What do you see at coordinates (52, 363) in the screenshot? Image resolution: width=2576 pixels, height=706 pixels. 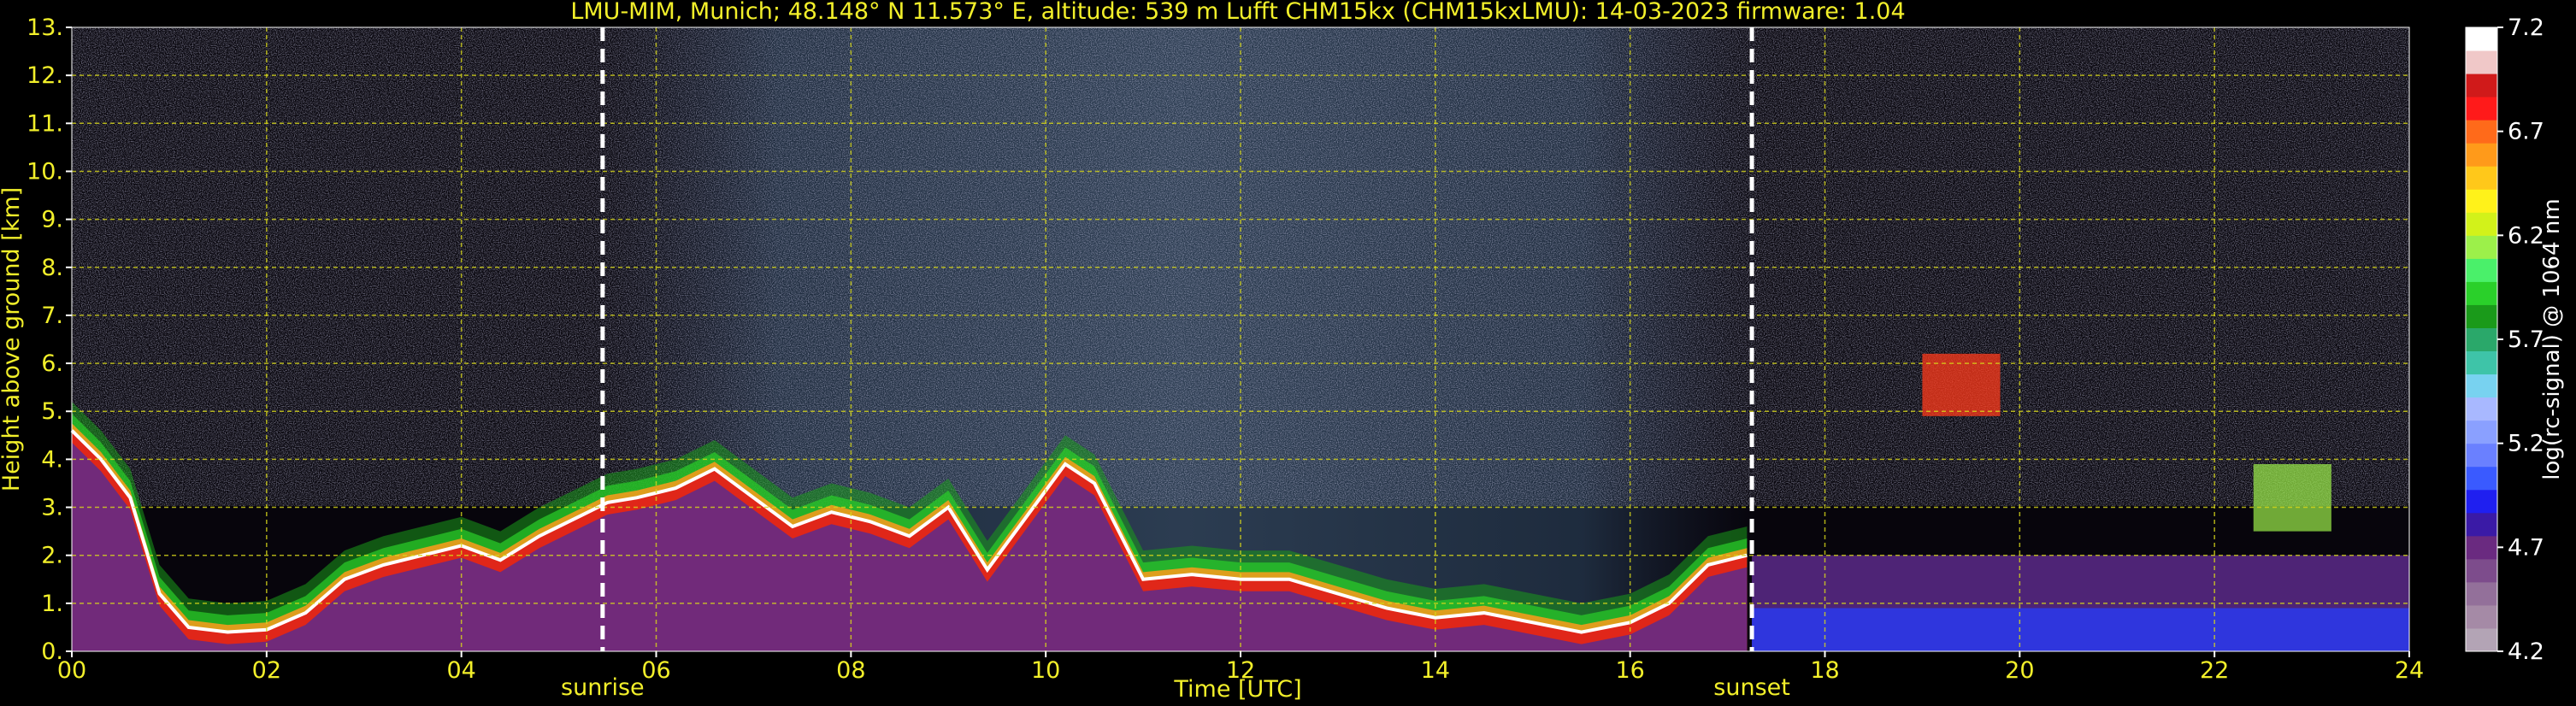 I see `y-tick-label: 6.` at bounding box center [52, 363].